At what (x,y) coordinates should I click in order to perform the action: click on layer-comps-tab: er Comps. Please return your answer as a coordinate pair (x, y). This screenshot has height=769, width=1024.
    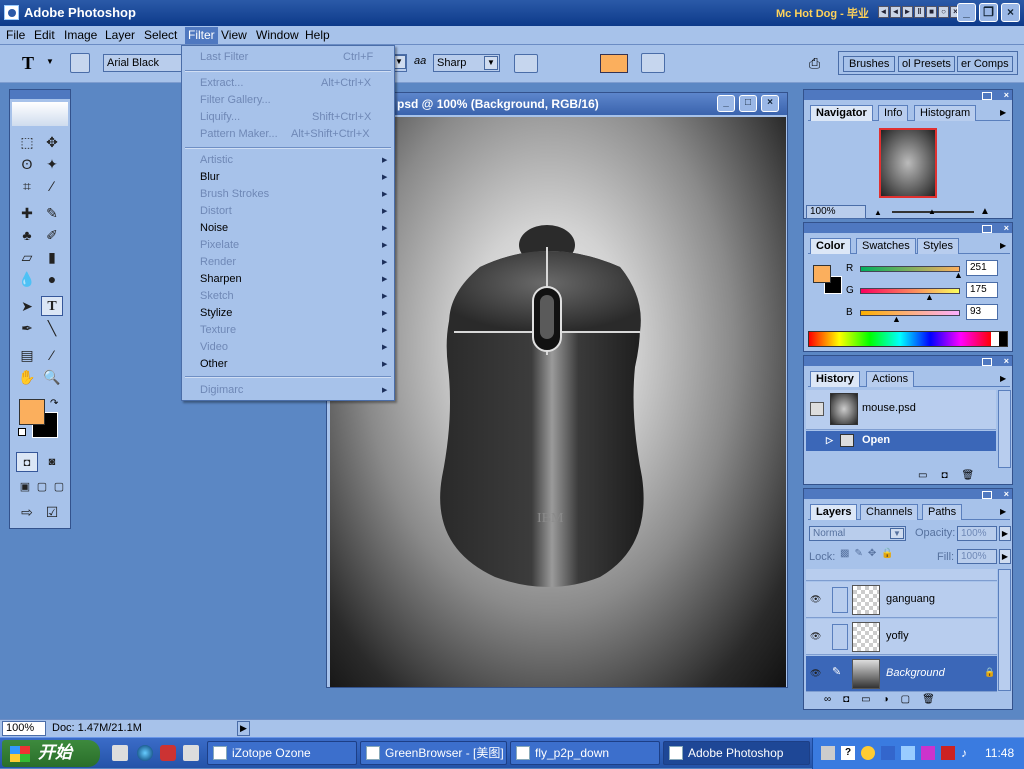
    Looking at the image, I should click on (985, 64).